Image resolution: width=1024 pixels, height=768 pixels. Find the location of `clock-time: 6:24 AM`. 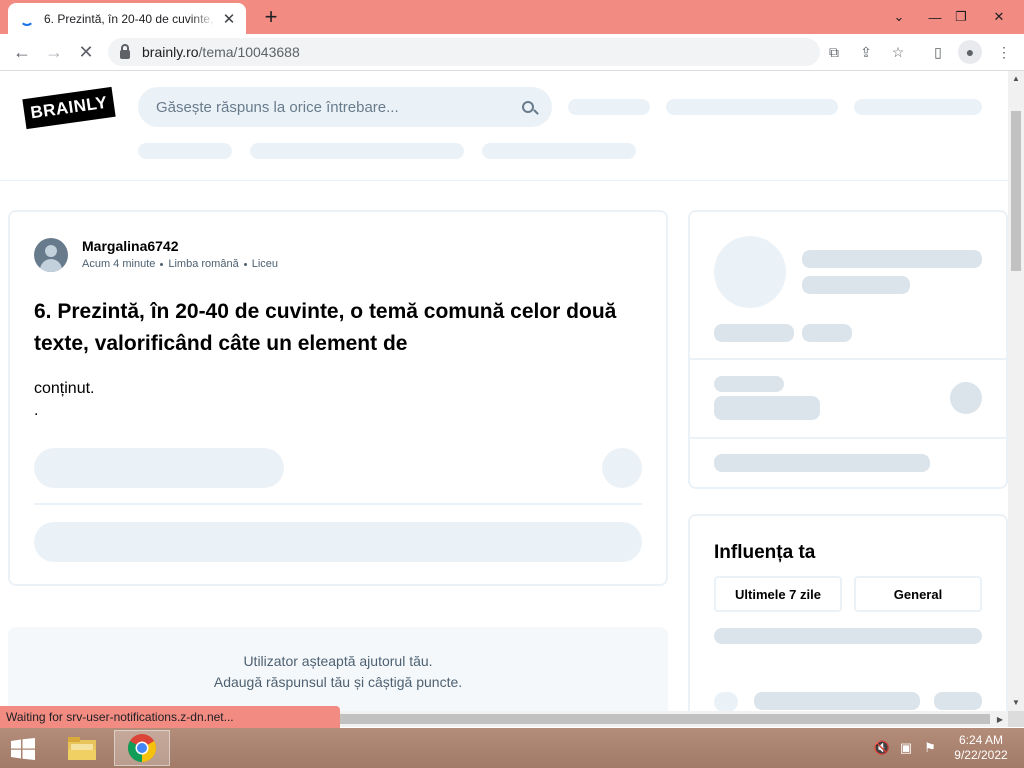

clock-time: 6:24 AM is located at coordinates (981, 740).